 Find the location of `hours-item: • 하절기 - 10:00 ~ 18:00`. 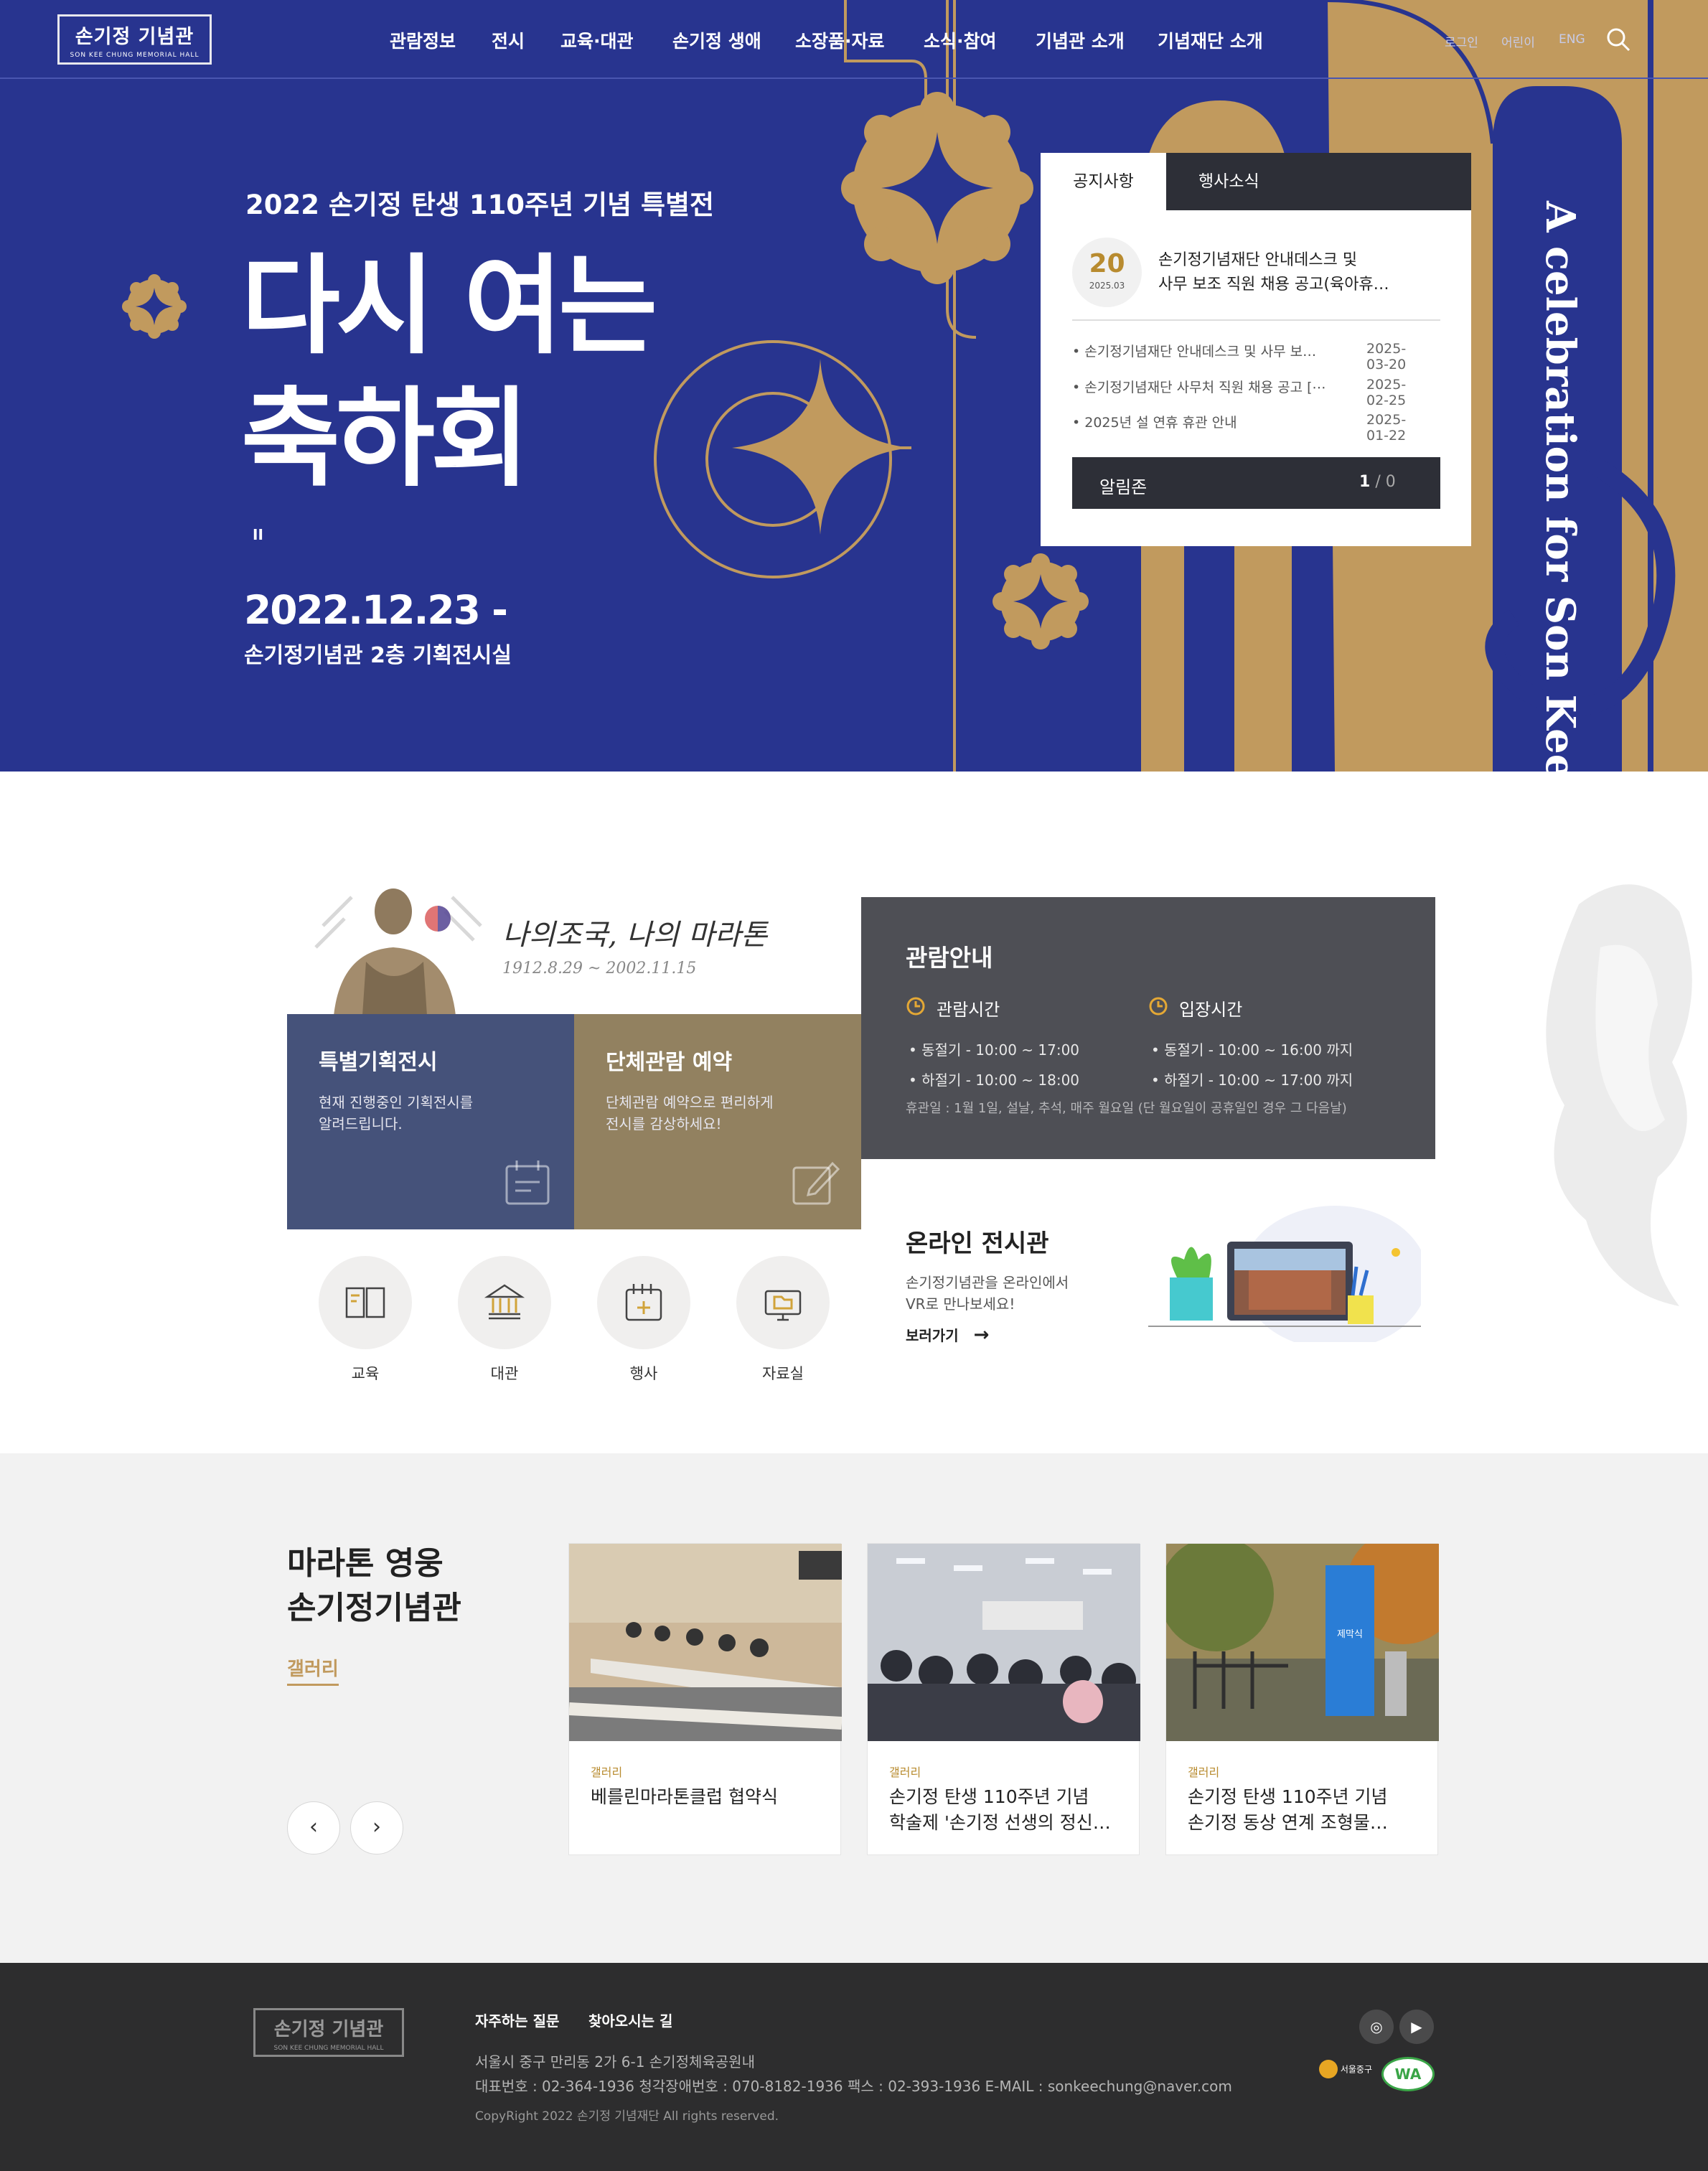

hours-item: • 하절기 - 10:00 ~ 18:00 is located at coordinates (994, 1080).